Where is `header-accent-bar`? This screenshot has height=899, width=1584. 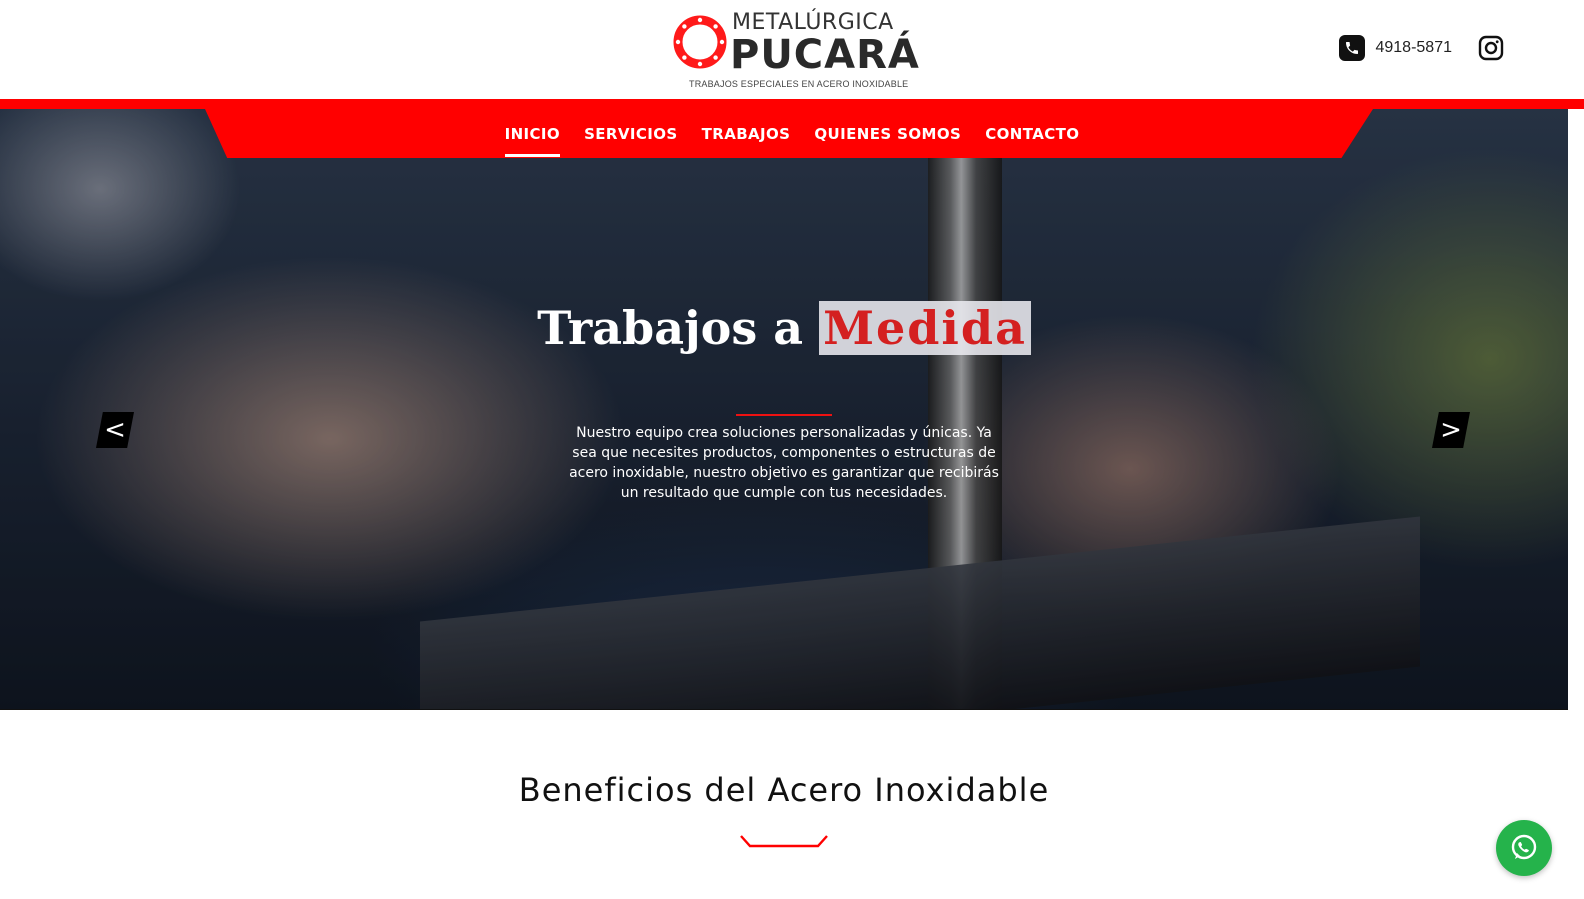
header-accent-bar is located at coordinates (792, 104).